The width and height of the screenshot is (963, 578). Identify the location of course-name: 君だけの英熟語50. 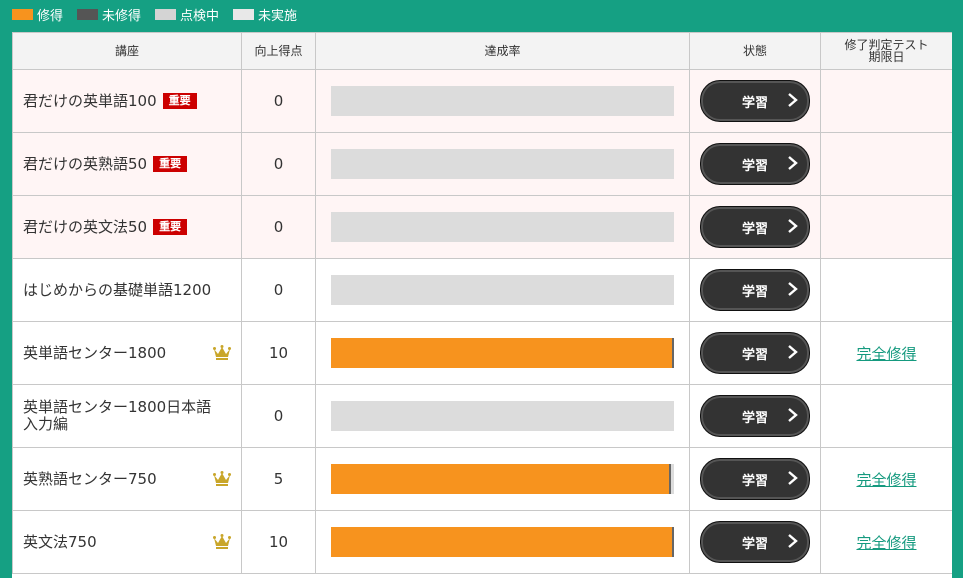
(85, 163).